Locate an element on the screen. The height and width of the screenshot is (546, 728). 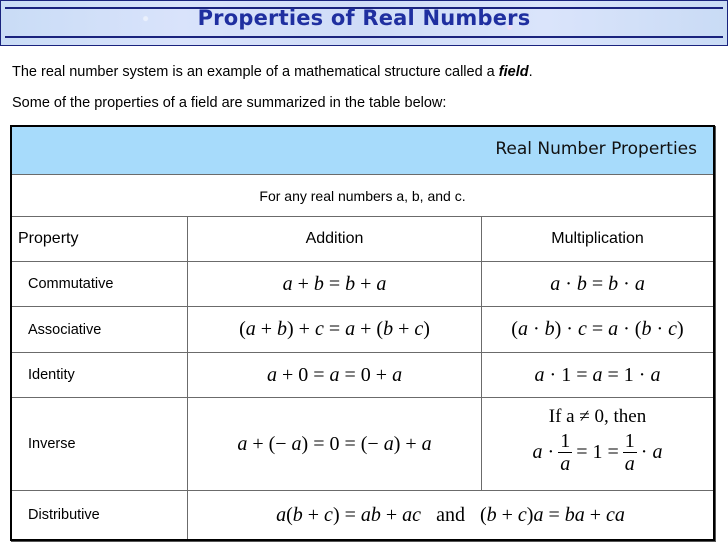
page-title: Properties of Real Numbers is located at coordinates (364, 18).